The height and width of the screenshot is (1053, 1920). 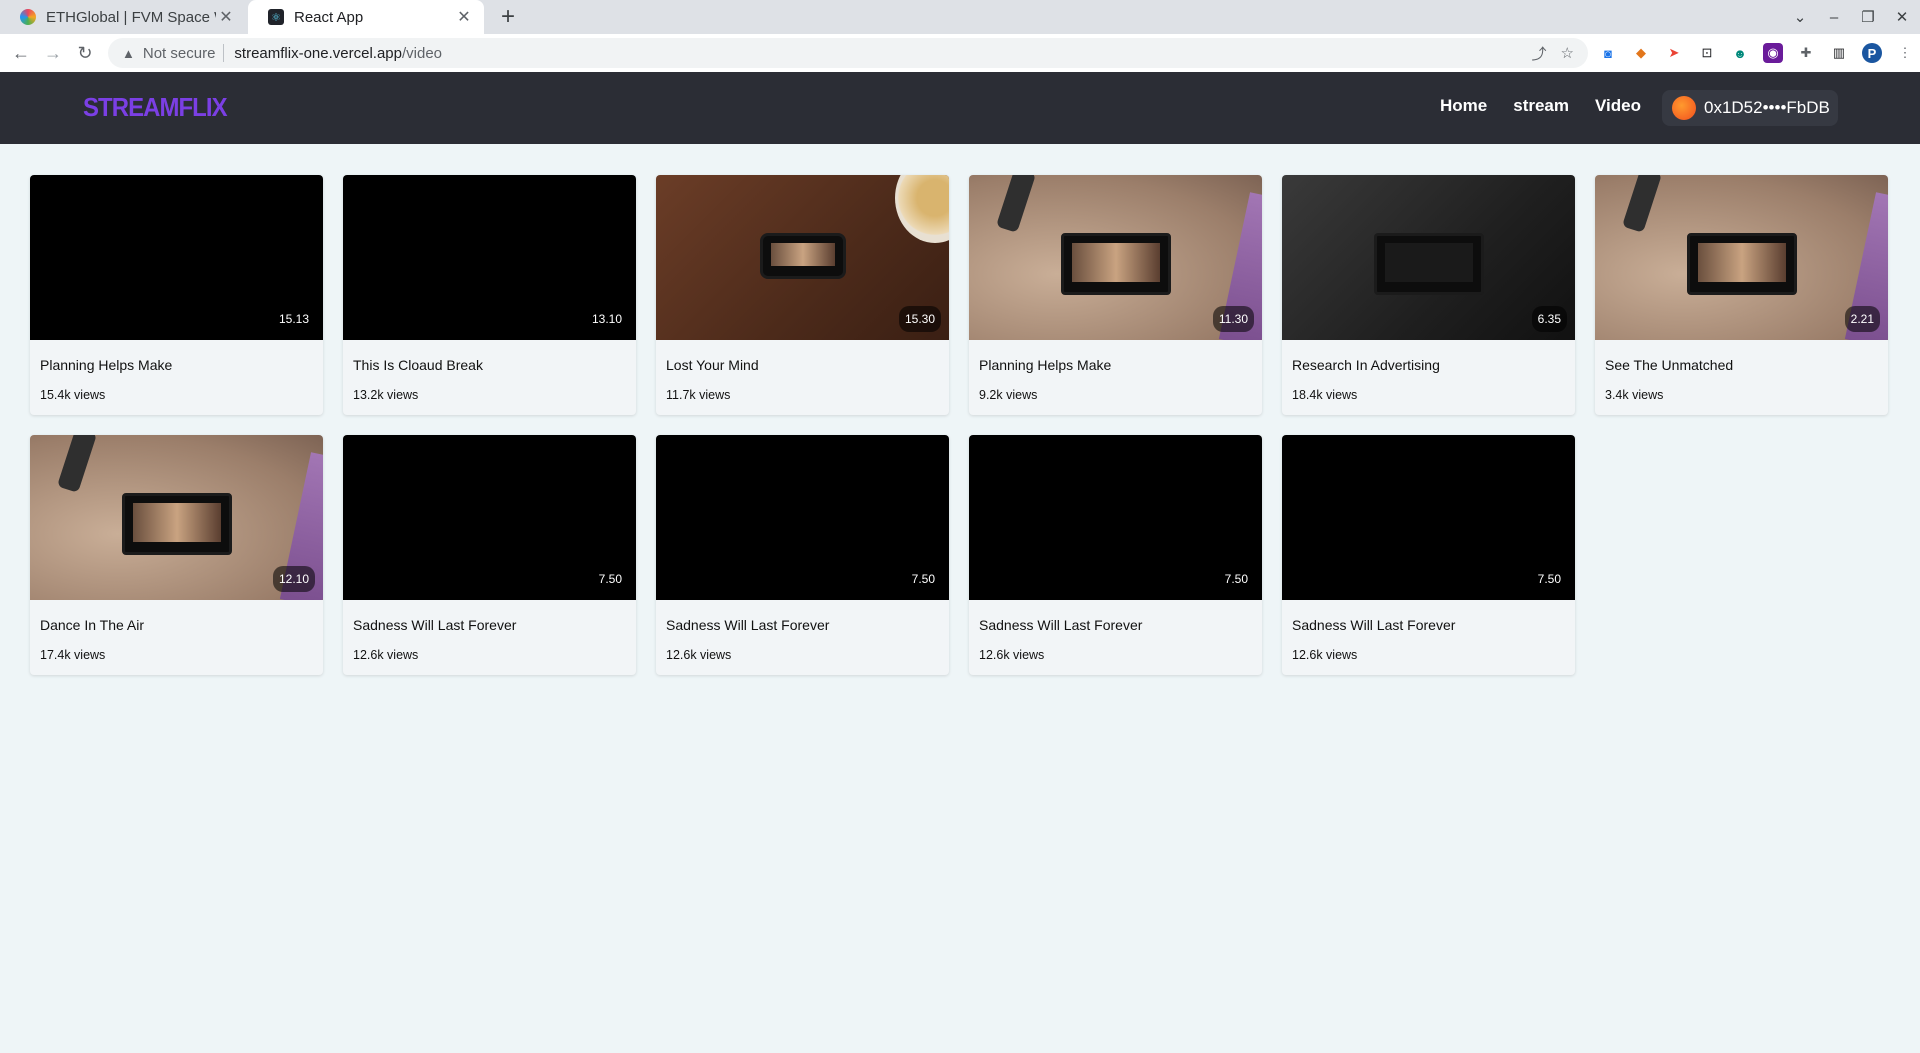 What do you see at coordinates (919, 319) in the screenshot?
I see `video-duration: 15.30` at bounding box center [919, 319].